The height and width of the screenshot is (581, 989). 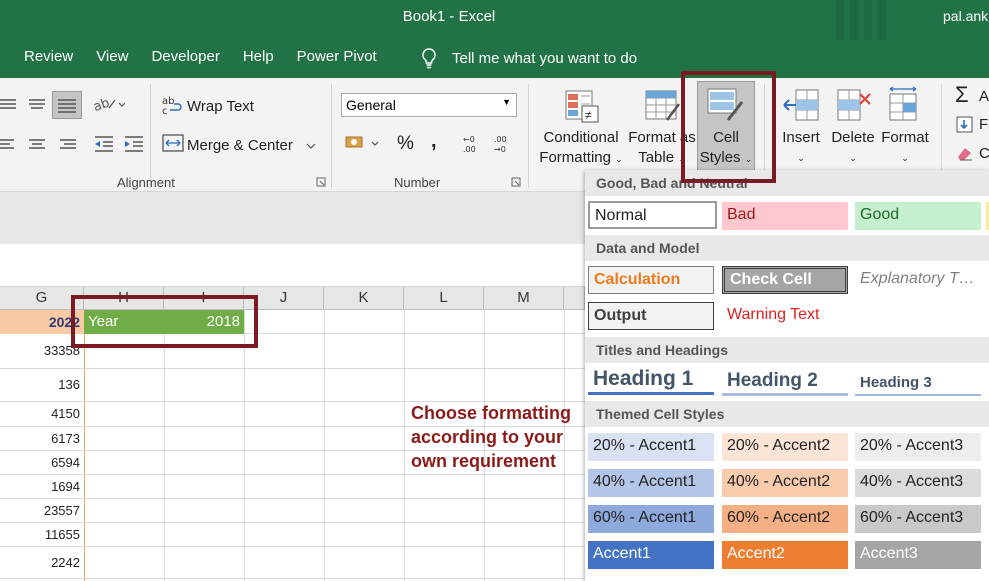 What do you see at coordinates (853, 137) in the screenshot?
I see `delete-label: Delete` at bounding box center [853, 137].